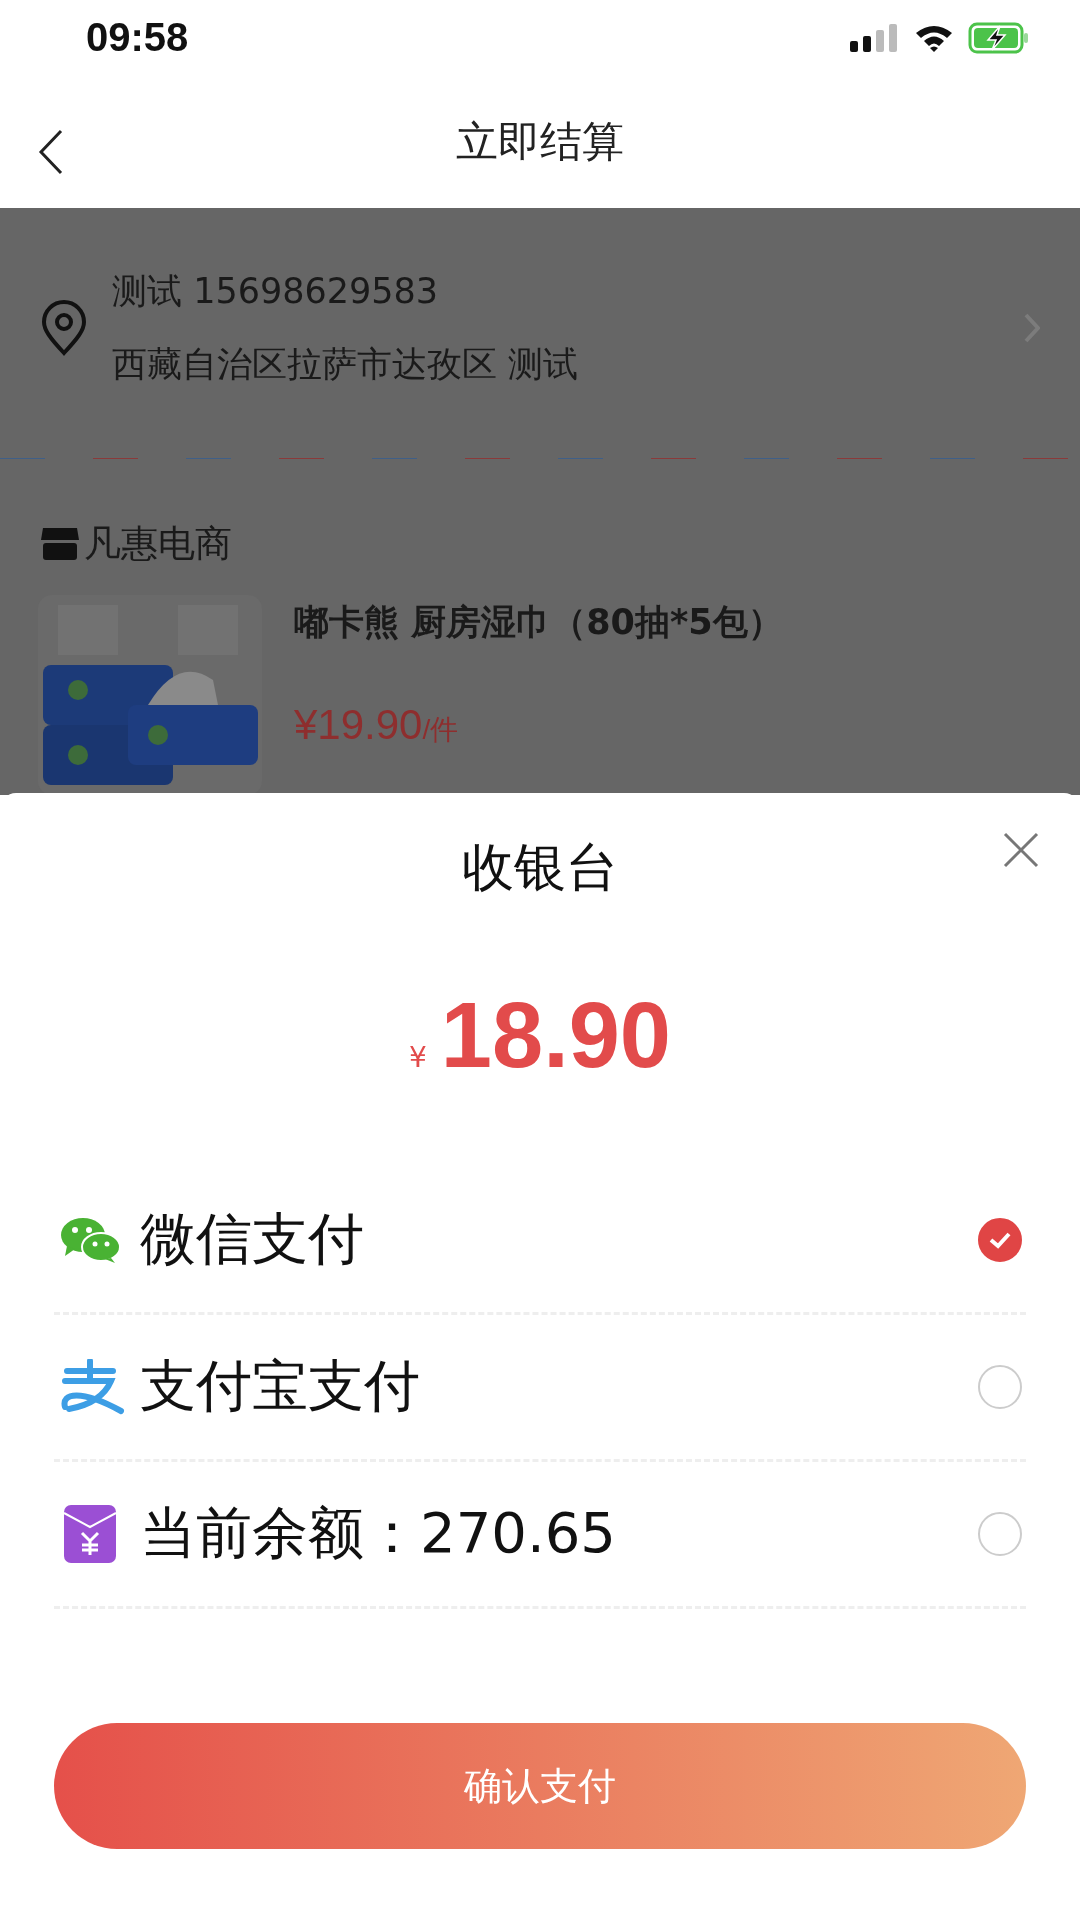 This screenshot has height=1920, width=1080. I want to click on payment-option: 当前余额：270.65, so click(540, 1535).